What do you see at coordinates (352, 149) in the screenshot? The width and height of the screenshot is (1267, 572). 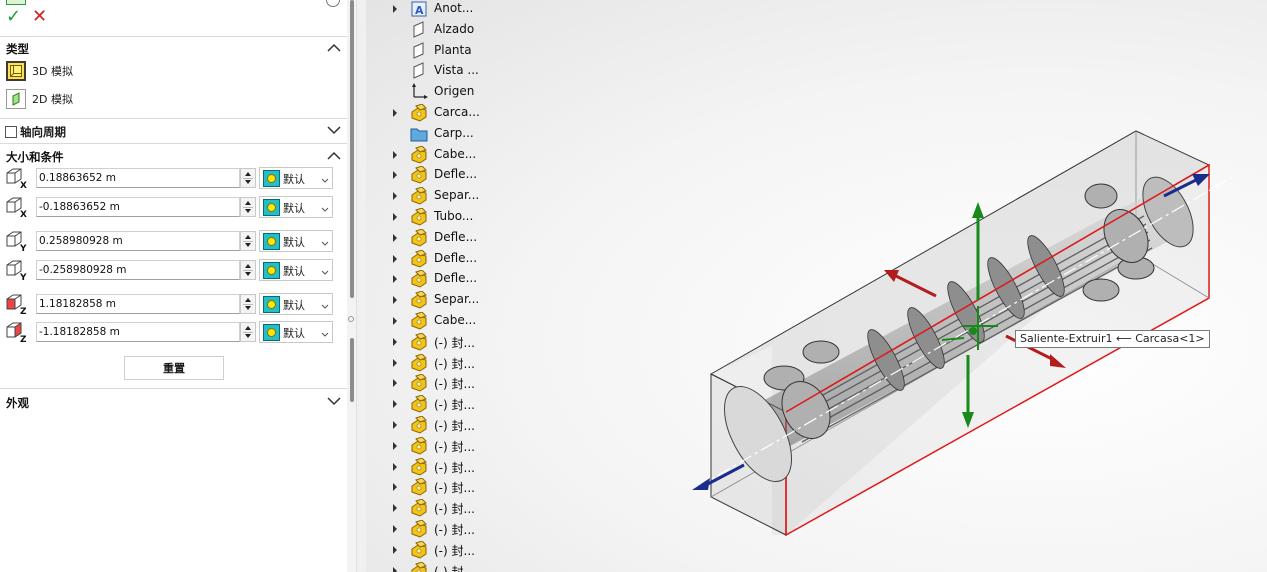 I see `scrollbar-thumb` at bounding box center [352, 149].